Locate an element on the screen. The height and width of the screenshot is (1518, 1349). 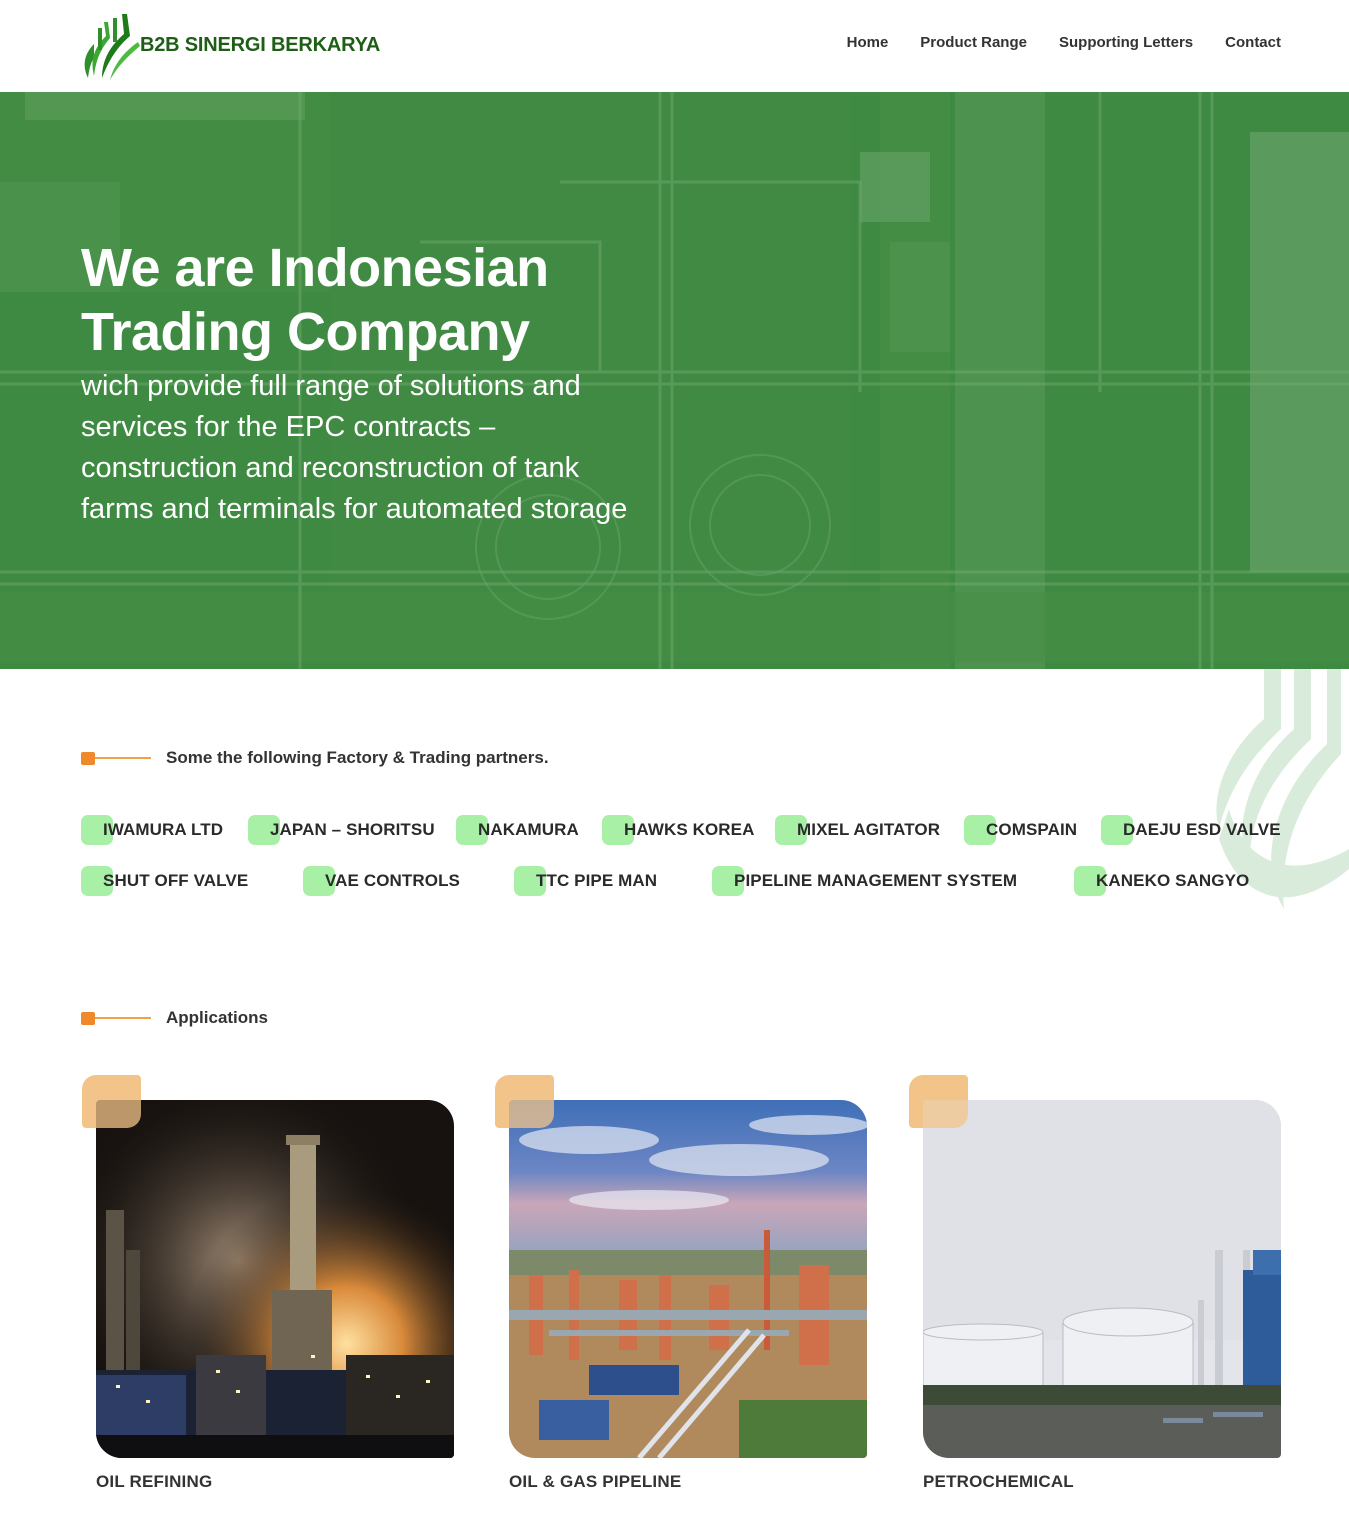
application-card-petrochemical: PETROCHEMICAL is located at coordinates (1095, 1290).